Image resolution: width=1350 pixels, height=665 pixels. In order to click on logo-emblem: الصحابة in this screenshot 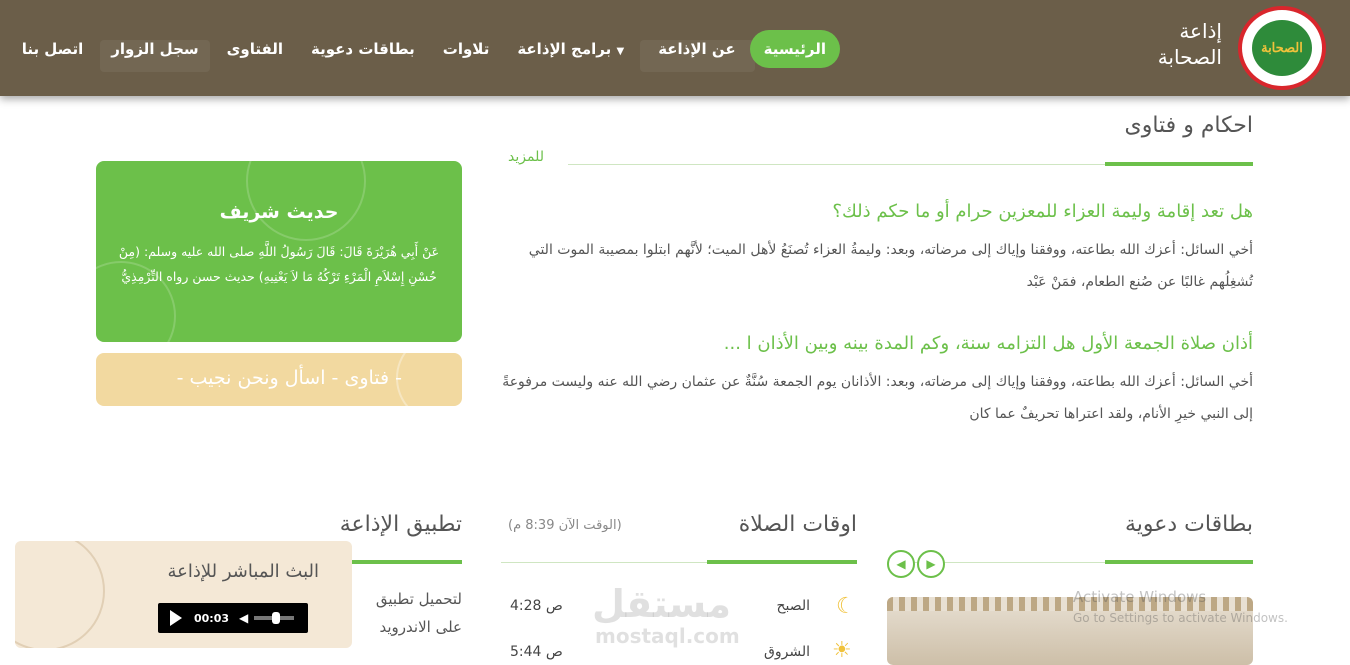, I will do `click(1282, 48)`.